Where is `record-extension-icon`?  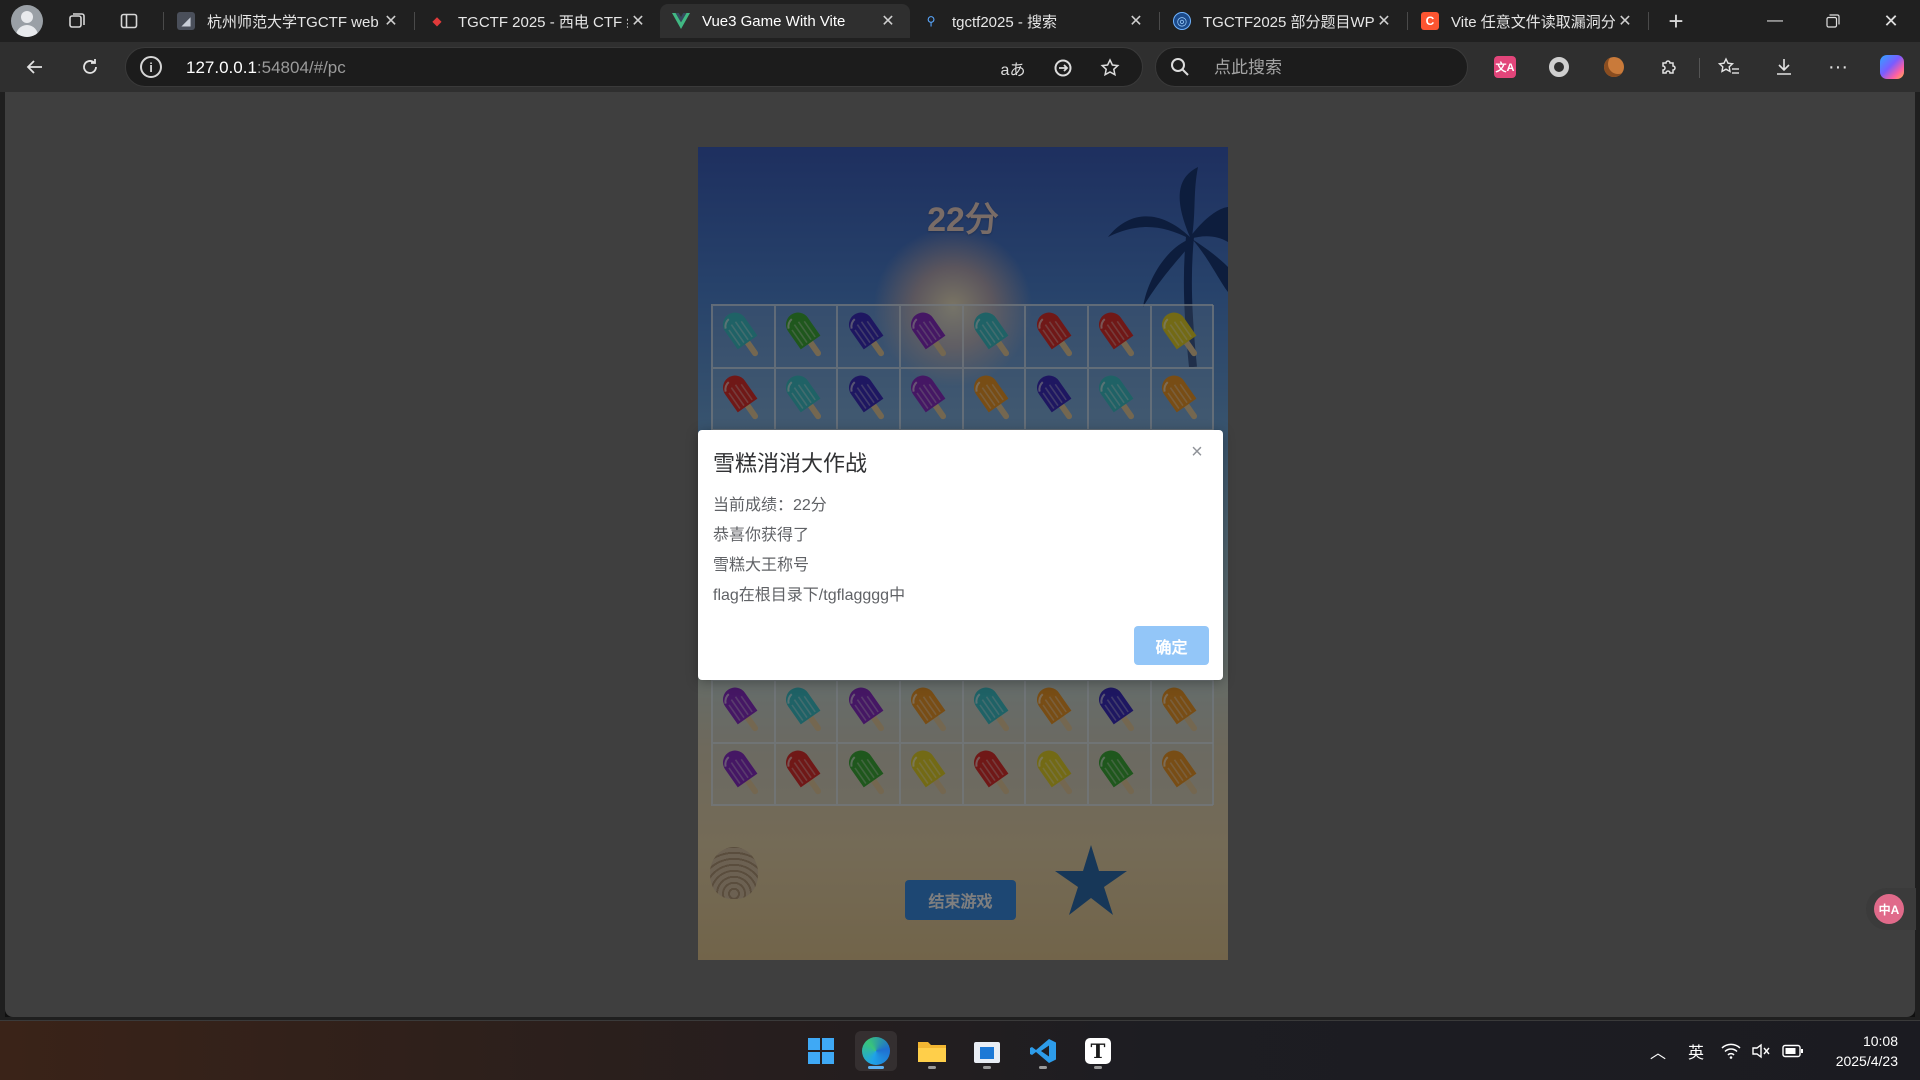 record-extension-icon is located at coordinates (1559, 67).